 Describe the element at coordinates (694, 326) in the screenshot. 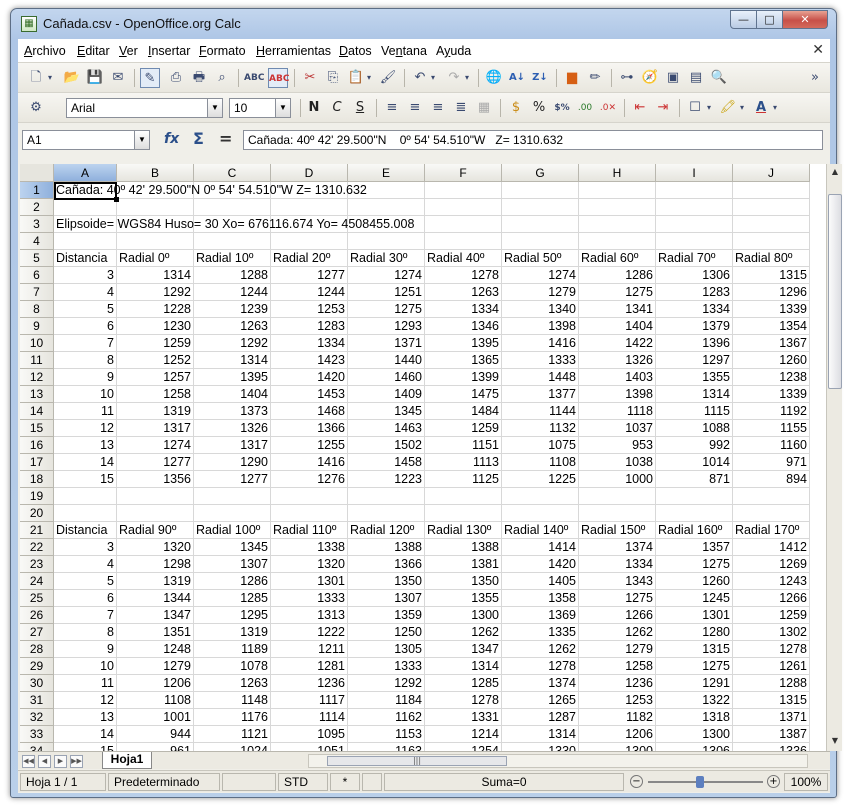

I see `table-cell: 1379` at that location.